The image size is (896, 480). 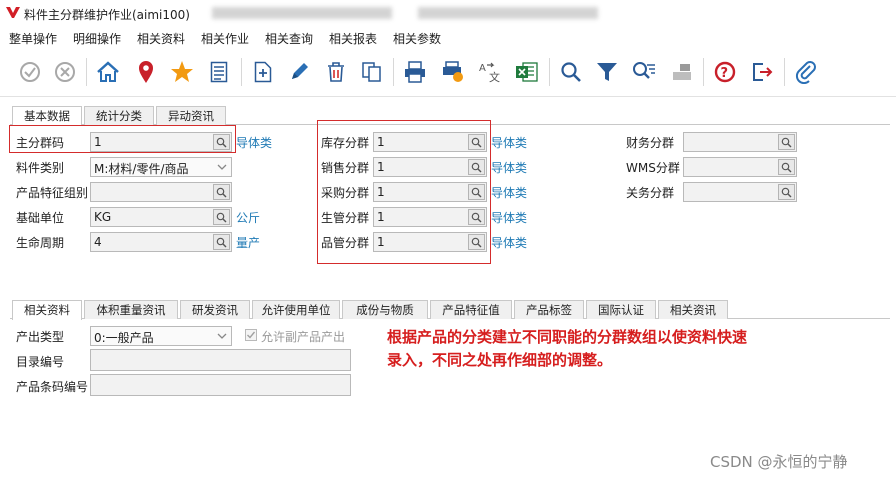 I want to click on life-cycle-field: 4, so click(x=161, y=242).